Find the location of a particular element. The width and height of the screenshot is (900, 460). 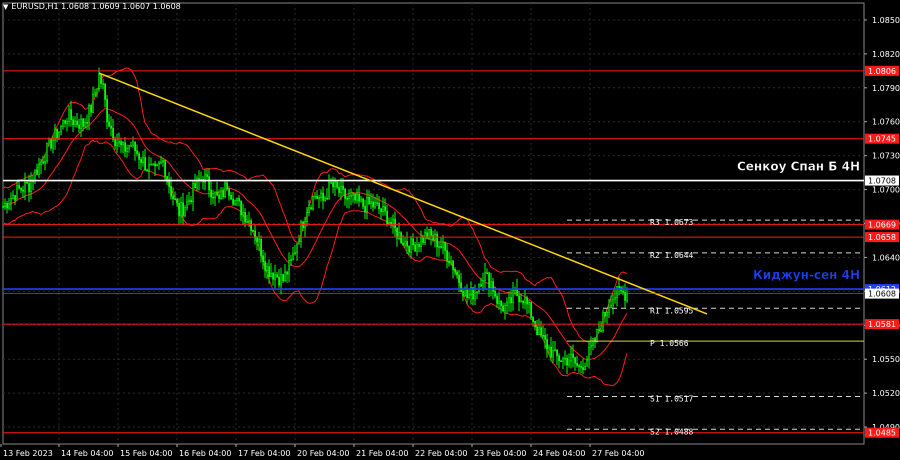

symbol-line: EURUSD,H1 1.0608 1.0609 1.0607 1.0608 is located at coordinates (96, 6).